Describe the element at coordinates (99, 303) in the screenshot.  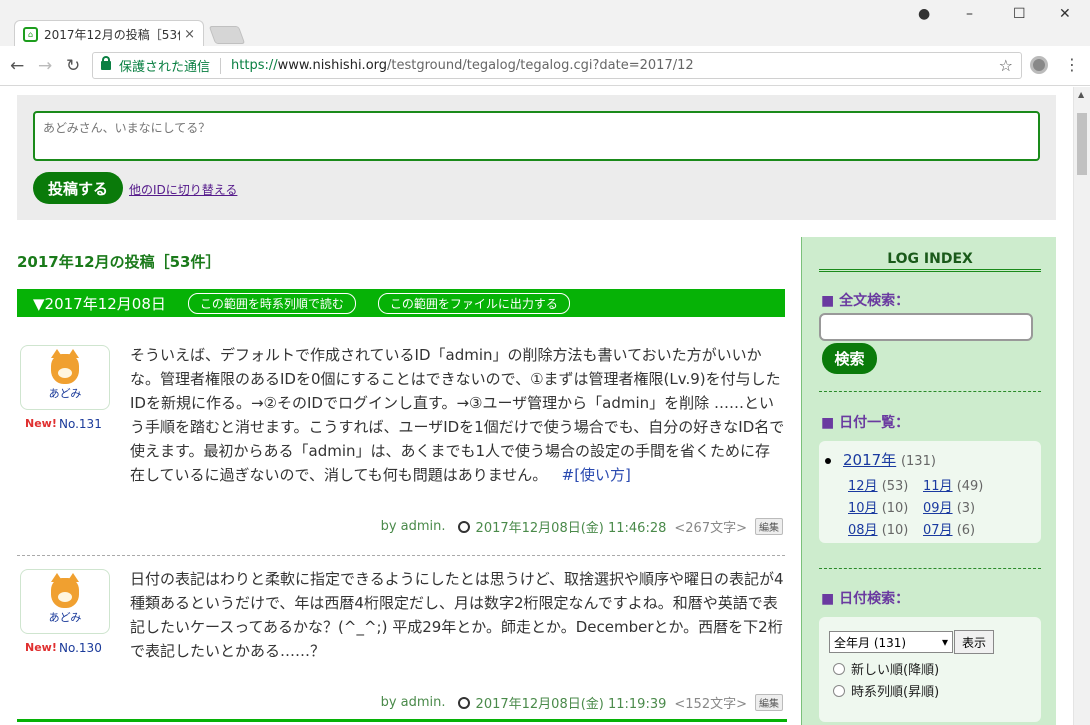
I see `date-label: ▼2017年12月08日` at that location.